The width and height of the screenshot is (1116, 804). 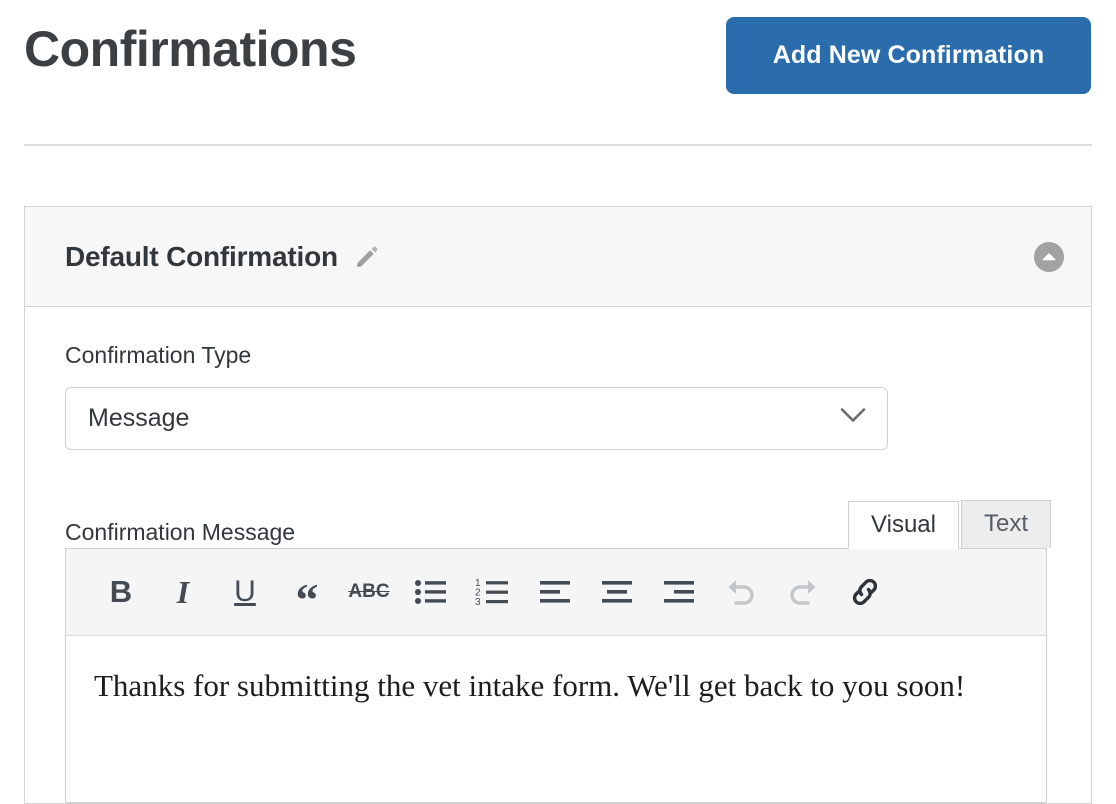 I want to click on italic-glyph: I, so click(x=183, y=591).